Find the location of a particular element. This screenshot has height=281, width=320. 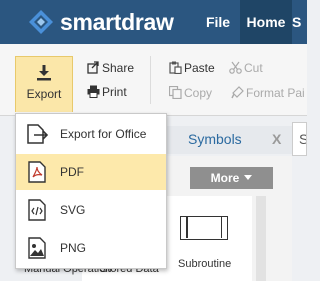

menu-file: File is located at coordinates (218, 22).